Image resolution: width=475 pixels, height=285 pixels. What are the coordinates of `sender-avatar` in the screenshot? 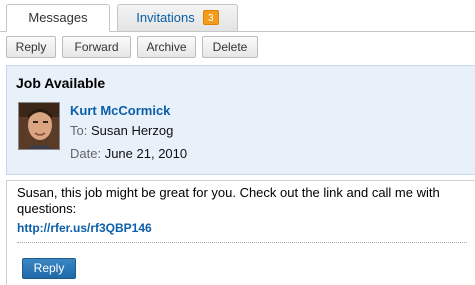 It's located at (39, 126).